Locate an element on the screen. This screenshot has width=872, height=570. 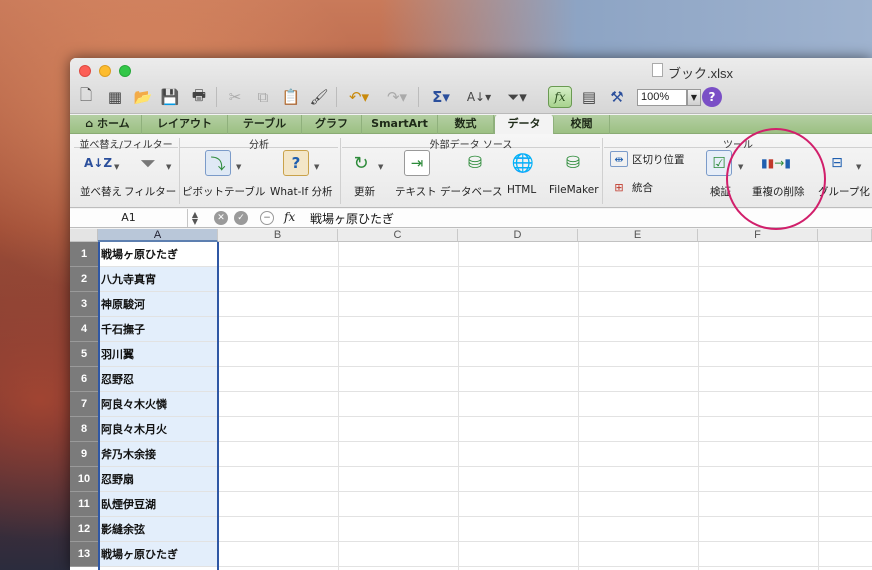
print-icon: 🖶 is located at coordinates (199, 97).